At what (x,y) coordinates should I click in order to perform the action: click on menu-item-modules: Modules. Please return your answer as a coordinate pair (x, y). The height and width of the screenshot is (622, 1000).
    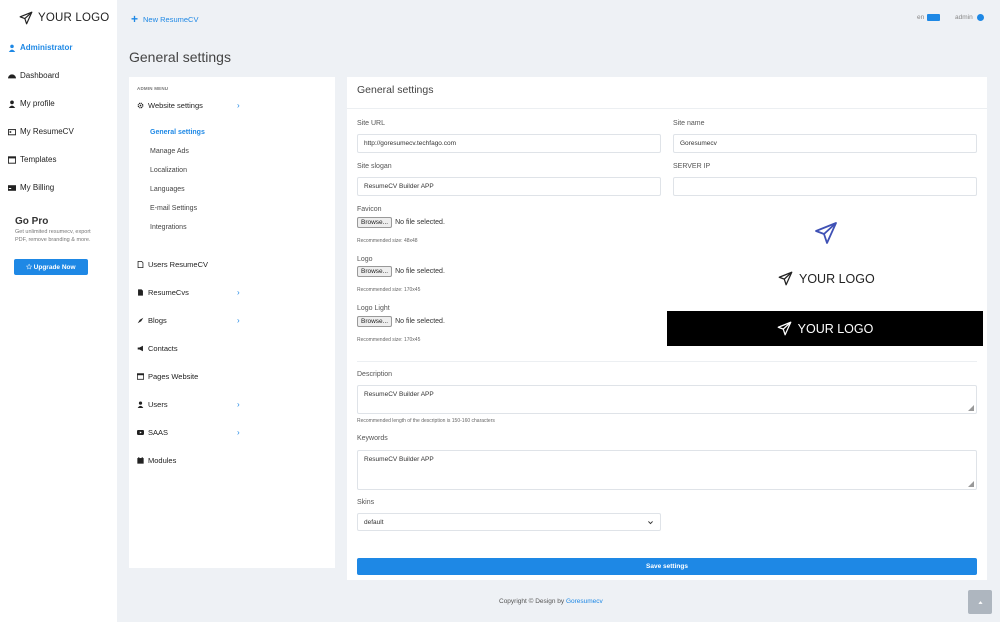
    Looking at the image, I should click on (232, 460).